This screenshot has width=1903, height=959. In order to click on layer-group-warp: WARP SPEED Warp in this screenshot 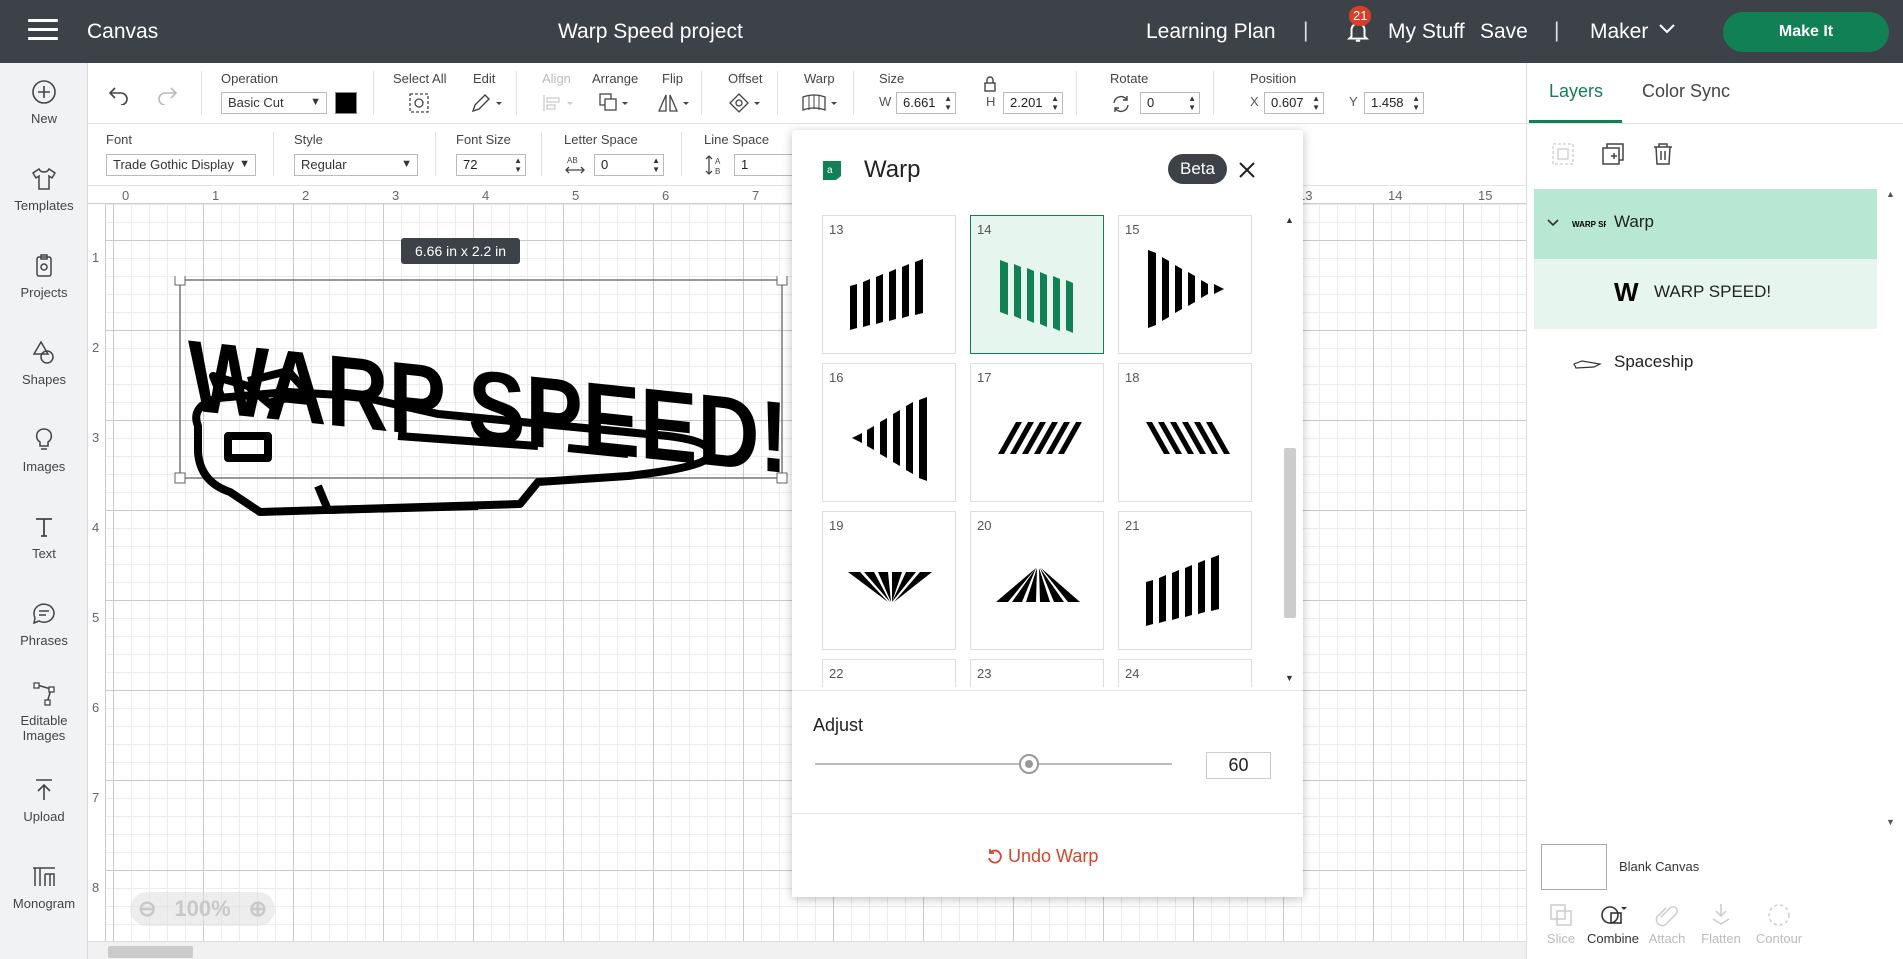, I will do `click(1705, 224)`.